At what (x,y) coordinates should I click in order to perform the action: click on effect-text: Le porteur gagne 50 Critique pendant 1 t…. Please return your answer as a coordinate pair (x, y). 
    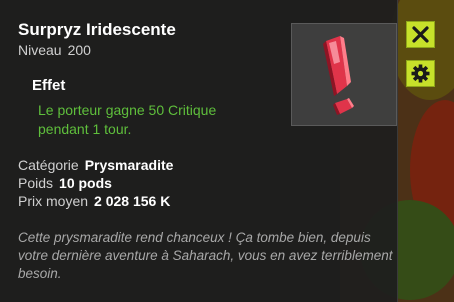
    Looking at the image, I should click on (127, 119).